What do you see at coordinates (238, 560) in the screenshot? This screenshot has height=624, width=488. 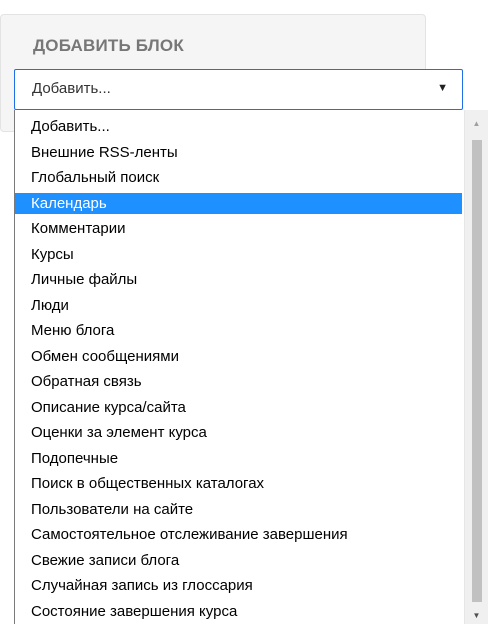 I see `dropdown-option: Свежие записи блога` at bounding box center [238, 560].